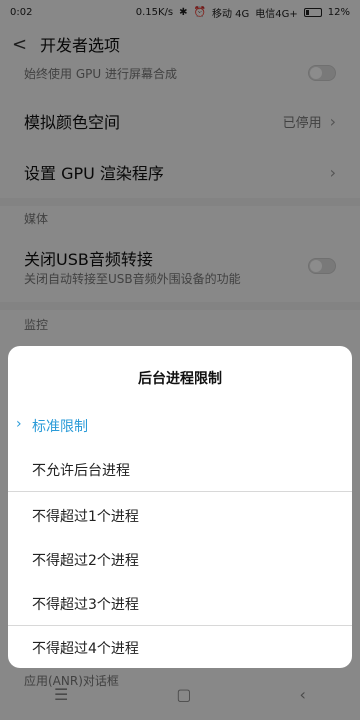 The width and height of the screenshot is (360, 720). Describe the element at coordinates (61, 694) in the screenshot. I see `menu-icon: ☰` at that location.